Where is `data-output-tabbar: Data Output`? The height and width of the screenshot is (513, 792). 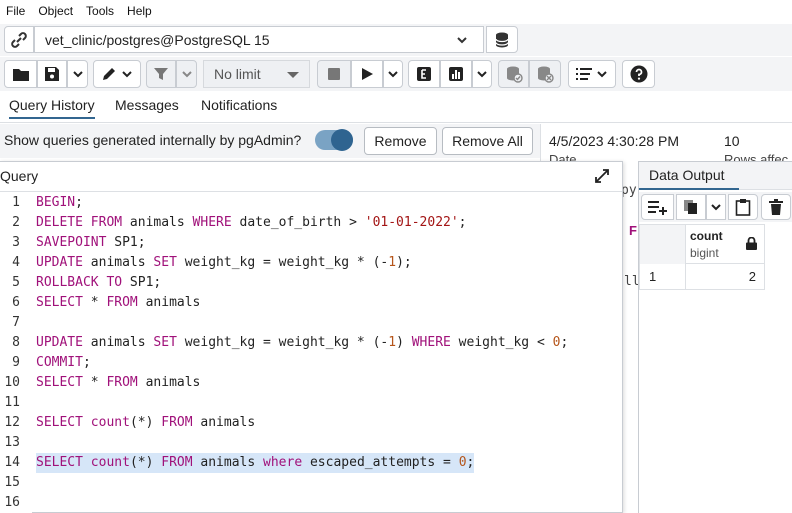 data-output-tabbar: Data Output is located at coordinates (715, 176).